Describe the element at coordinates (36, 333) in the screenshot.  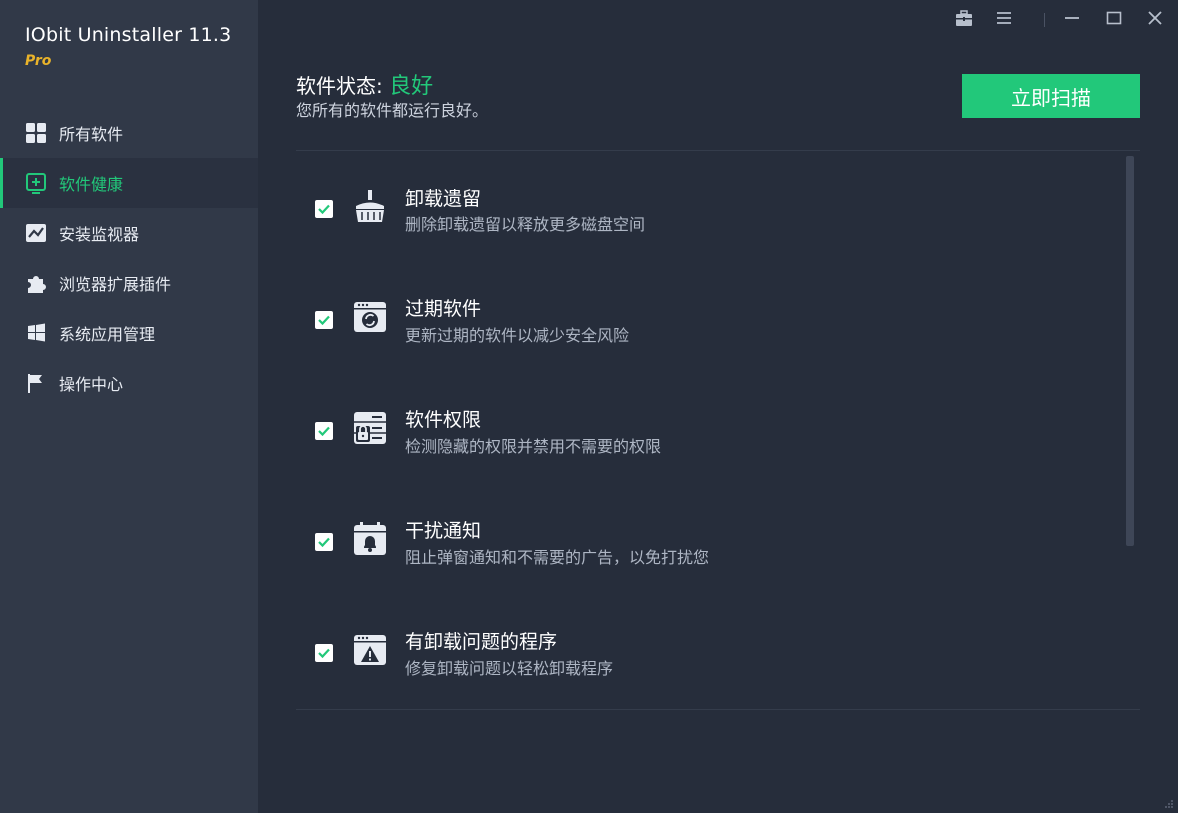
I see `windows-icon` at that location.